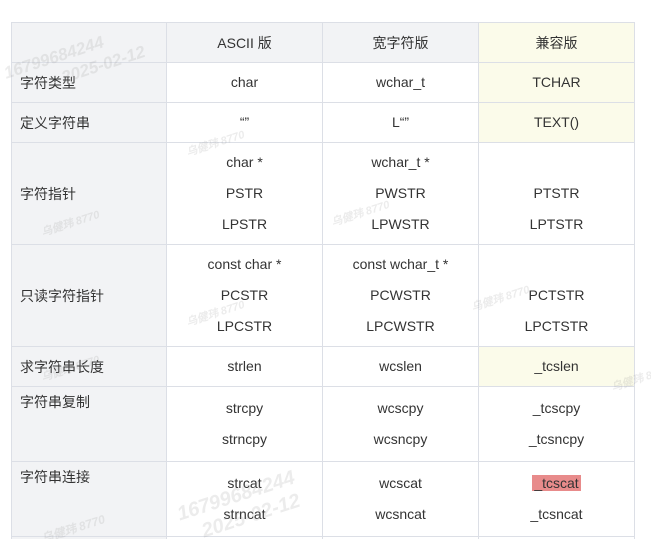 The width and height of the screenshot is (651, 539). Describe the element at coordinates (400, 483) in the screenshot. I see `cell-value: wcscat` at that location.